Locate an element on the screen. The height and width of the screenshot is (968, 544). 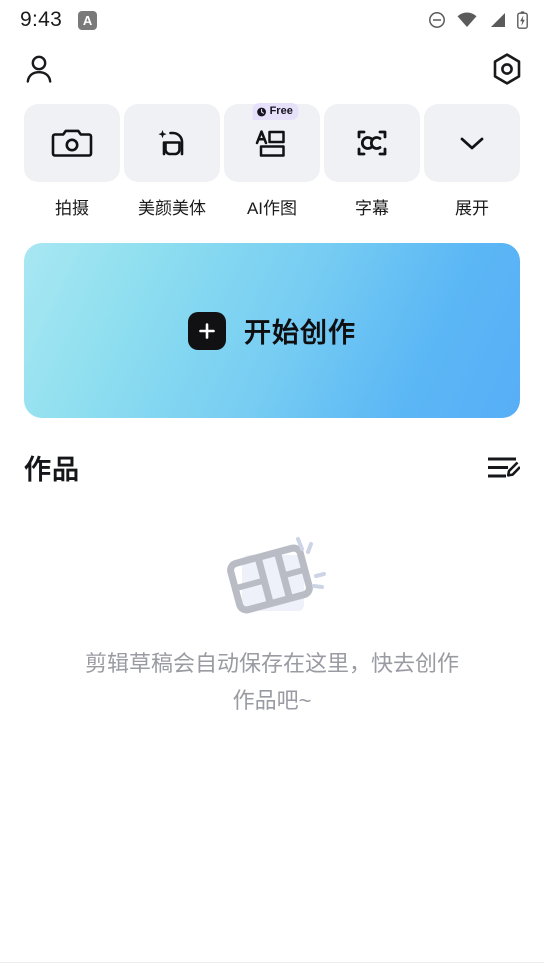
status-bar-clock: 9:43 is located at coordinates (41, 19).